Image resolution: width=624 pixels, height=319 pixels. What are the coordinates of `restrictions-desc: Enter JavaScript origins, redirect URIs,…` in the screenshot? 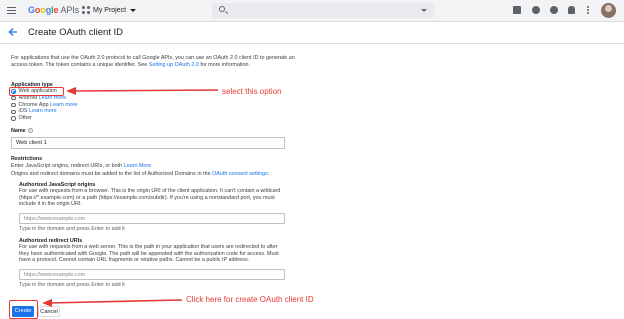 It's located at (81, 166).